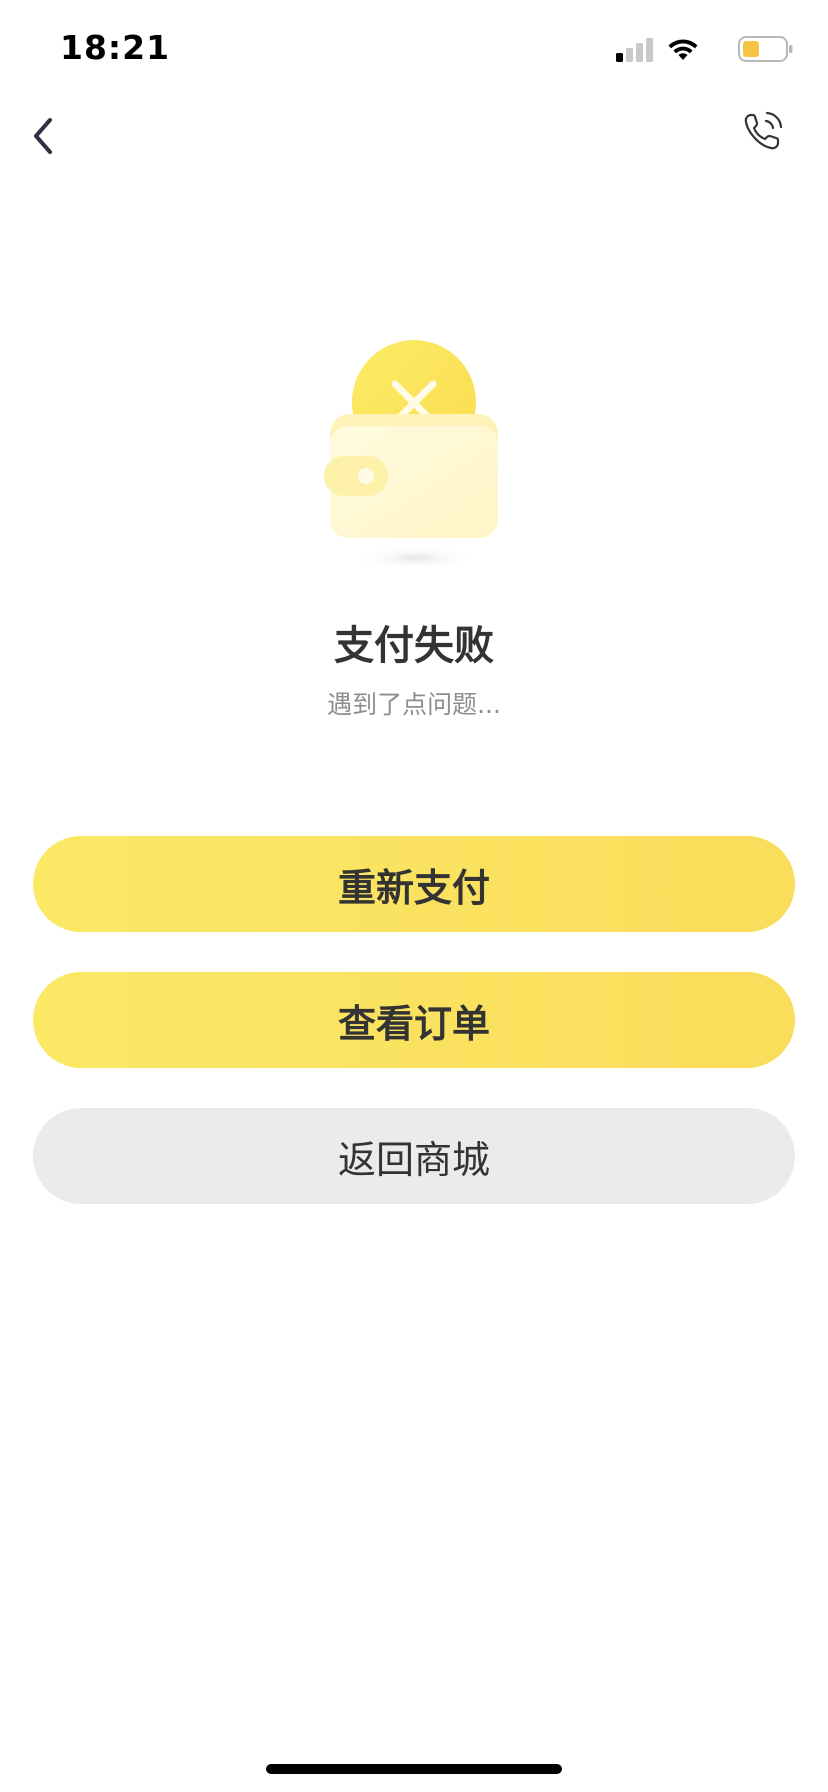 This screenshot has height=1792, width=828. Describe the element at coordinates (414, 50) in the screenshot. I see `status-bar: 18:21` at that location.